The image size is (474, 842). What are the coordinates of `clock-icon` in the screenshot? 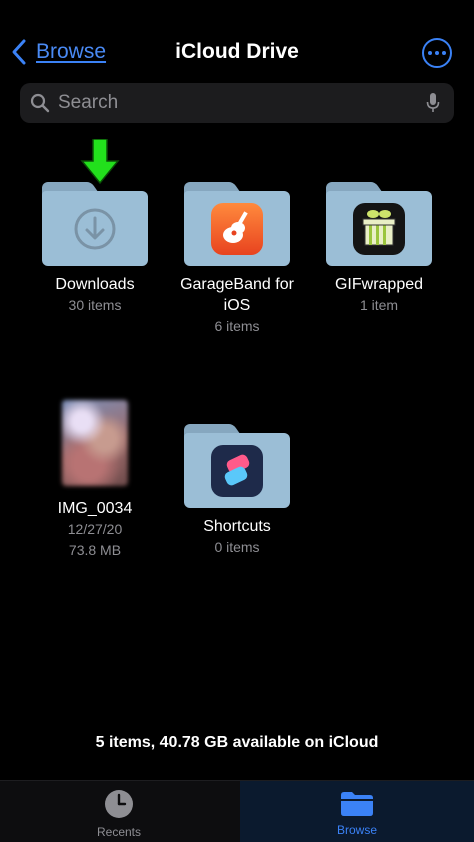 It's located at (119, 804).